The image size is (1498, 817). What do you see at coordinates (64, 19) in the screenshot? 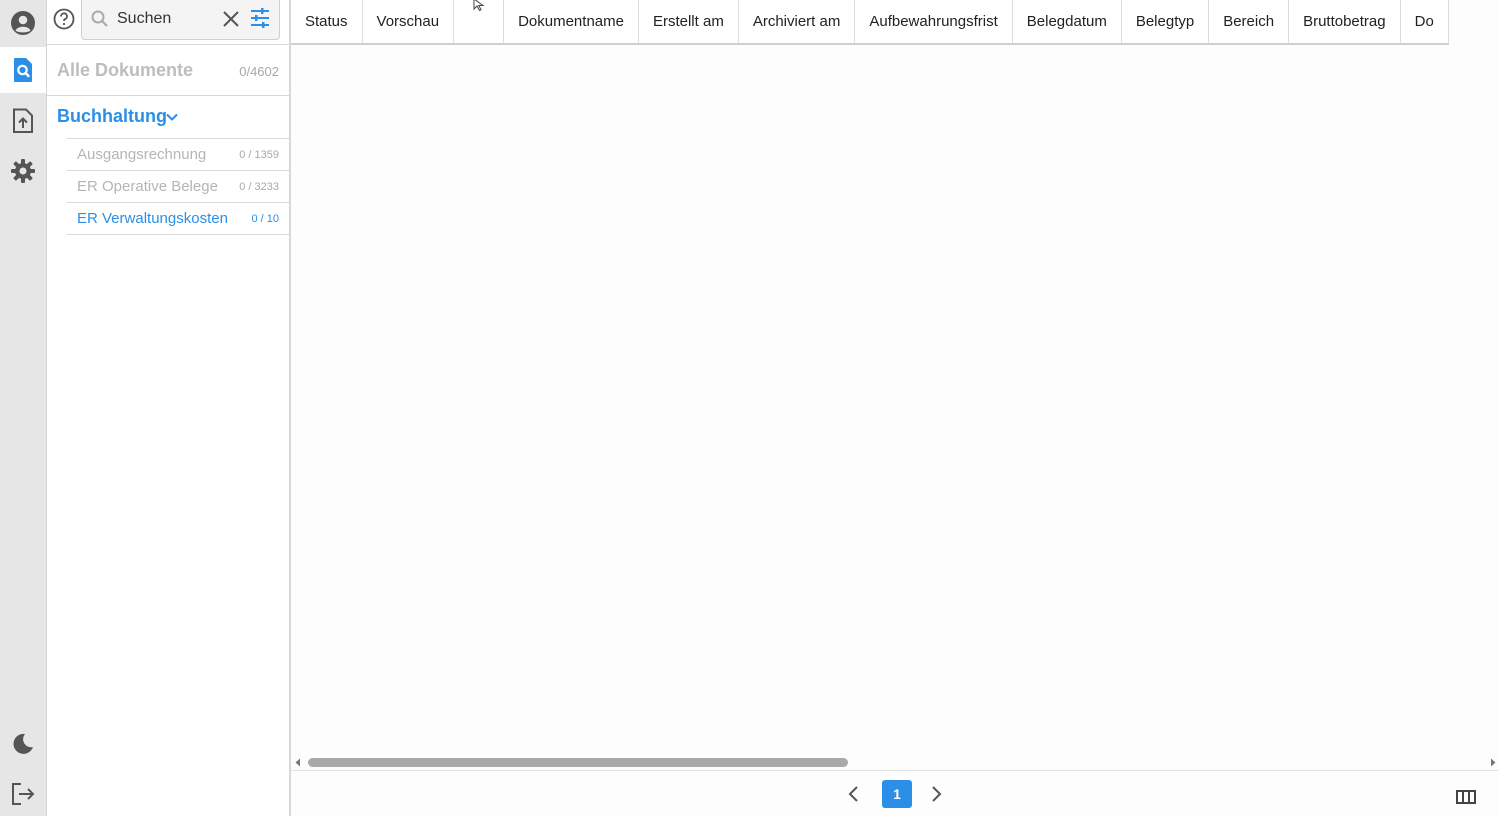
I see `help-icon` at bounding box center [64, 19].